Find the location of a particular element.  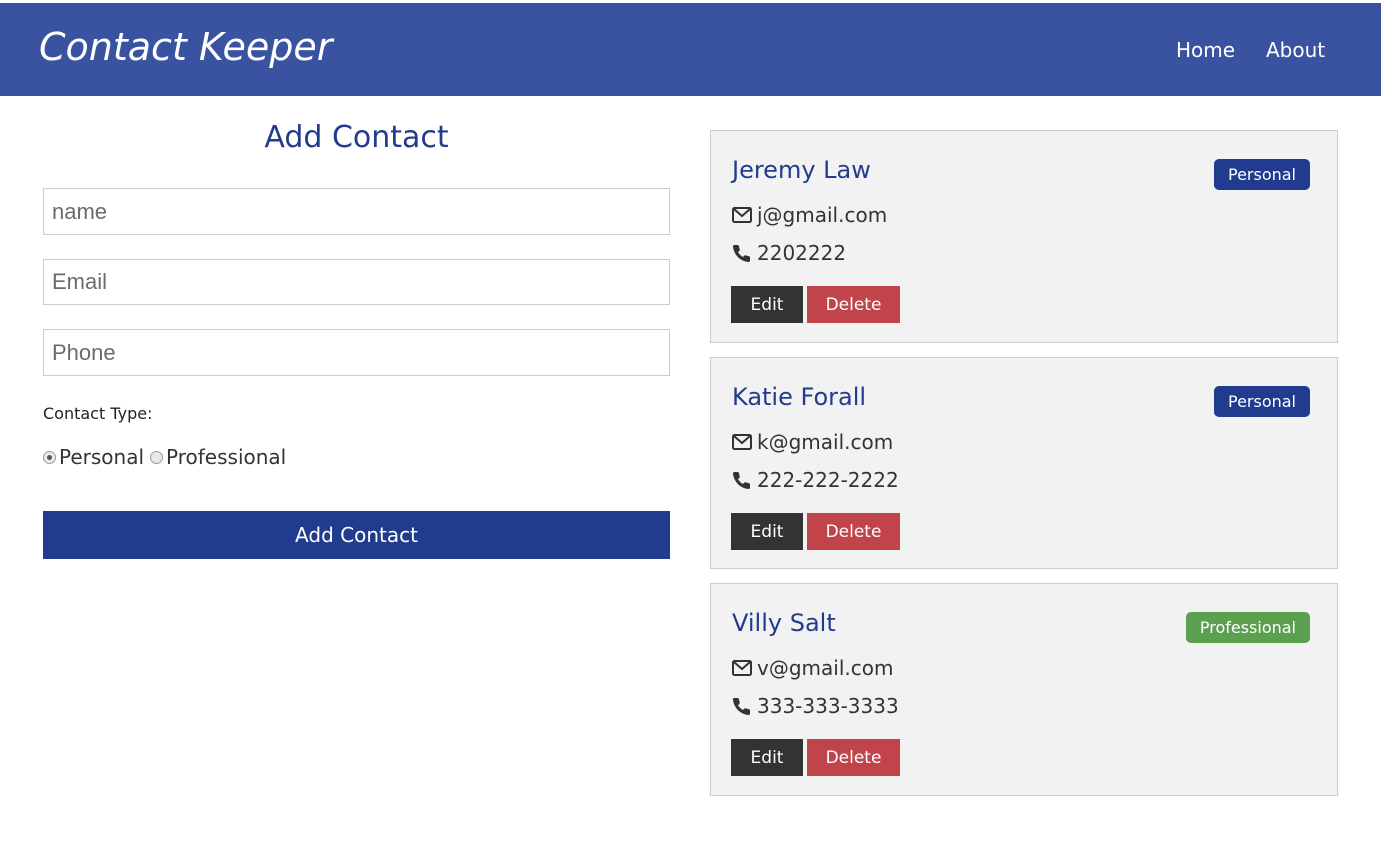

contact-type-label: Contact Type: is located at coordinates (98, 413).